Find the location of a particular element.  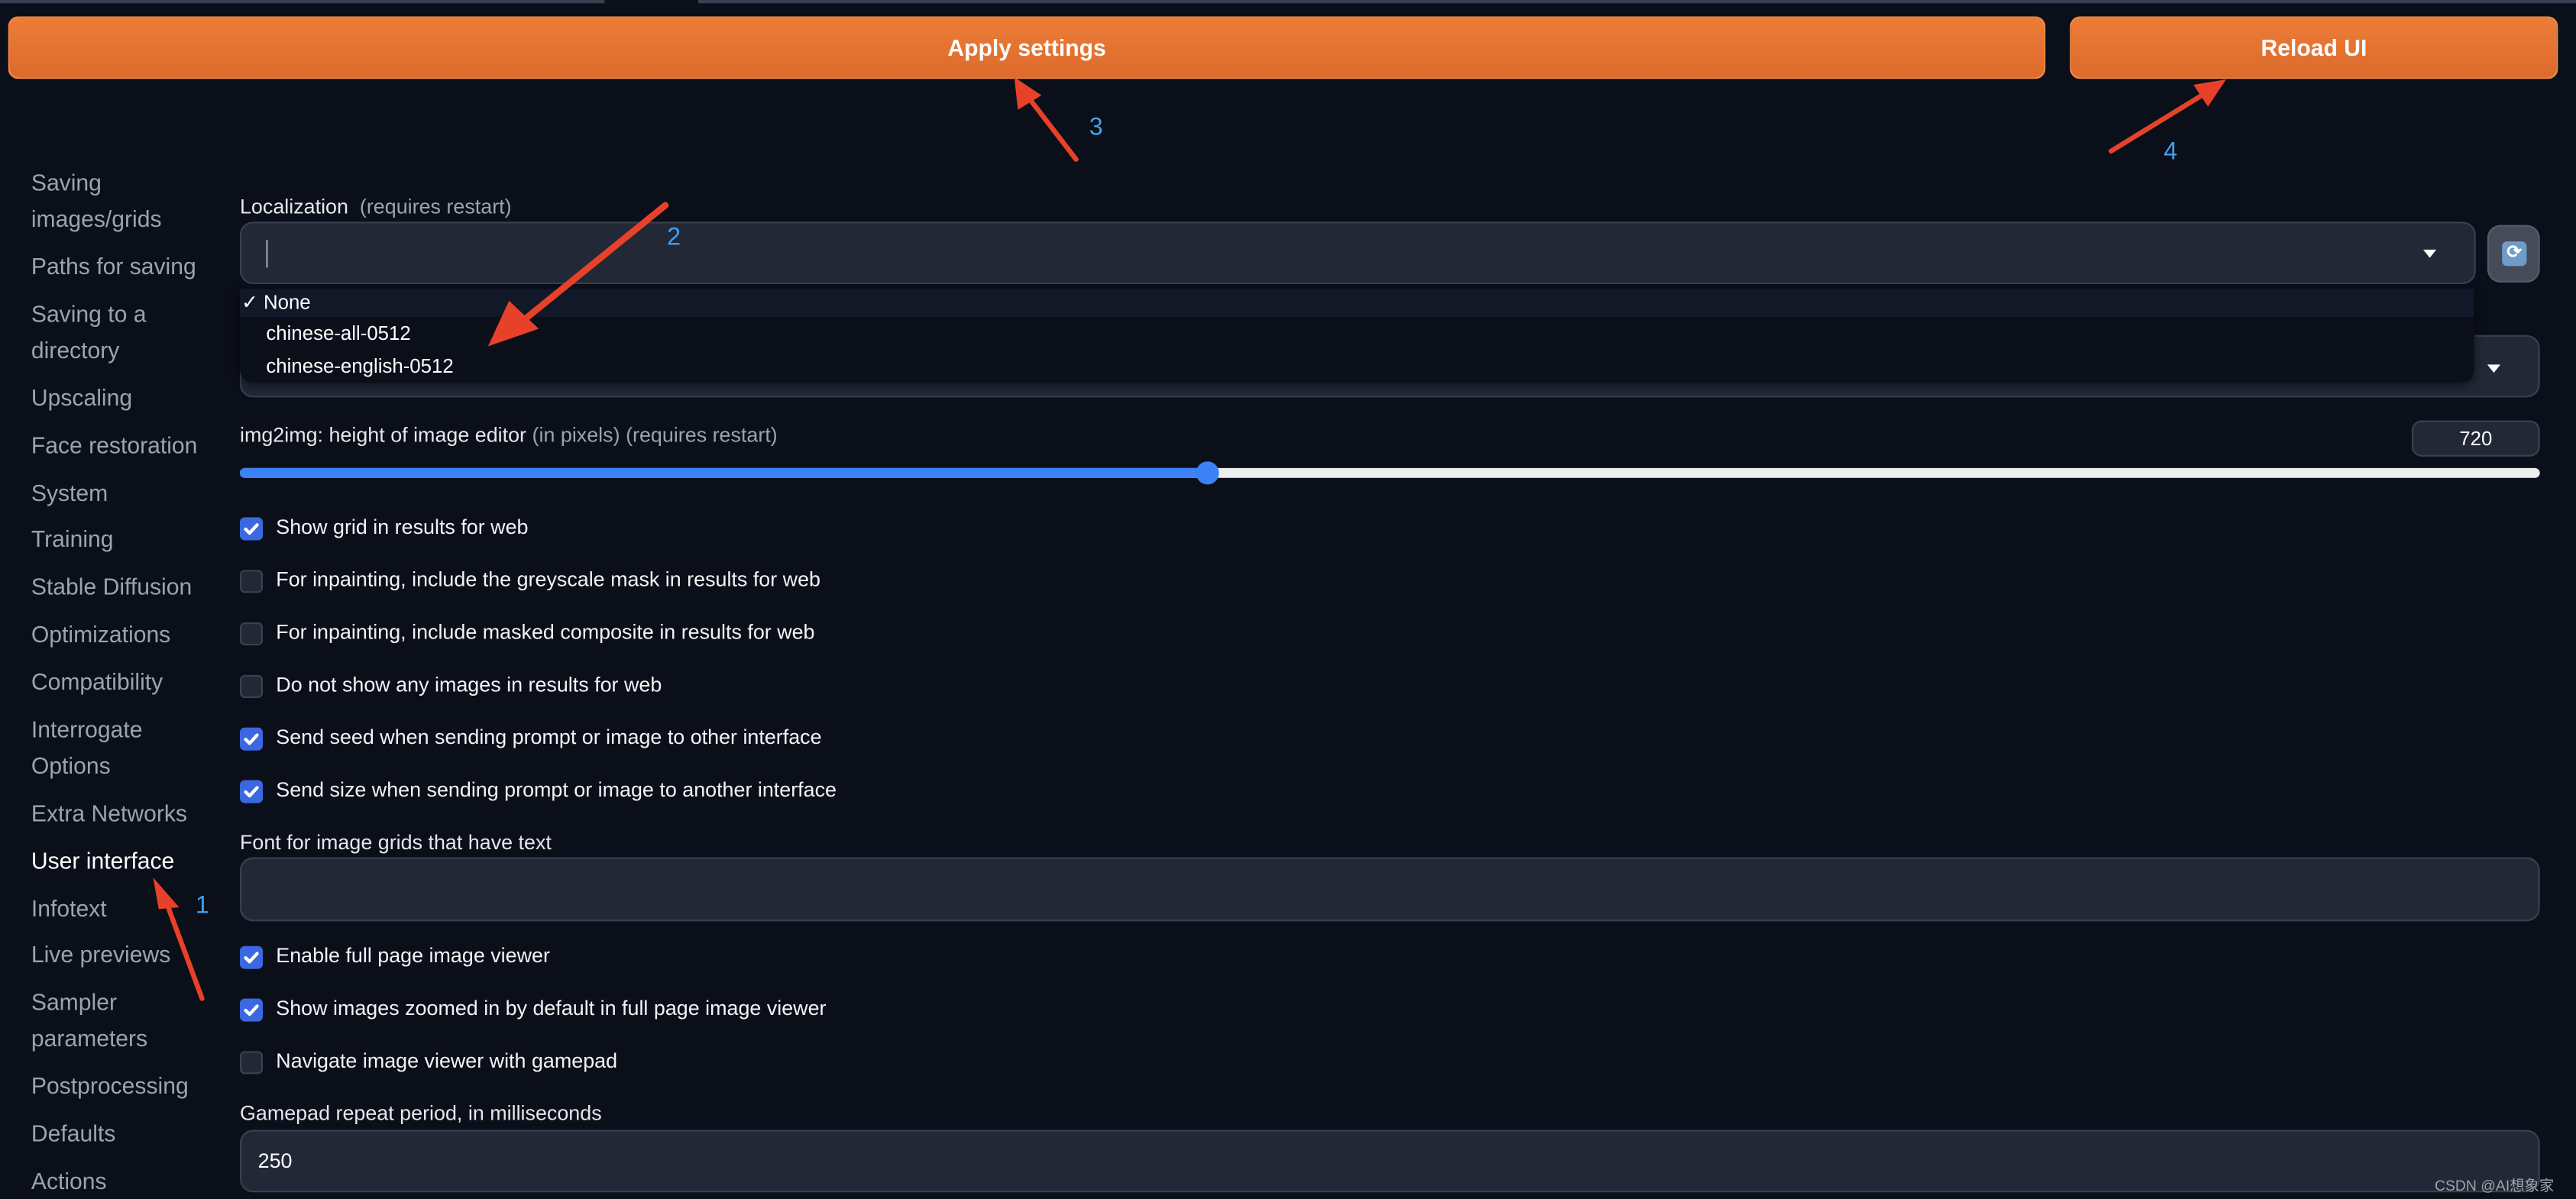

annotation-number-1: 1 is located at coordinates (202, 905).